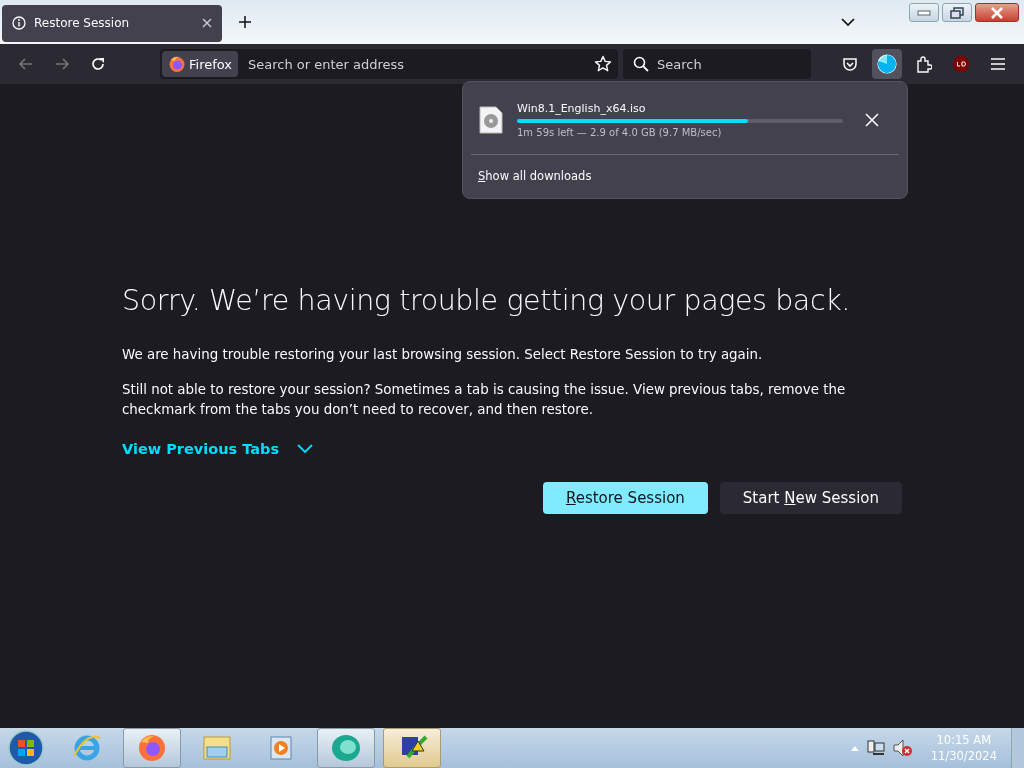 The height and width of the screenshot is (768, 1024). What do you see at coordinates (582, 108) in the screenshot?
I see `file-name: Win8.1_English_x64.iso` at bounding box center [582, 108].